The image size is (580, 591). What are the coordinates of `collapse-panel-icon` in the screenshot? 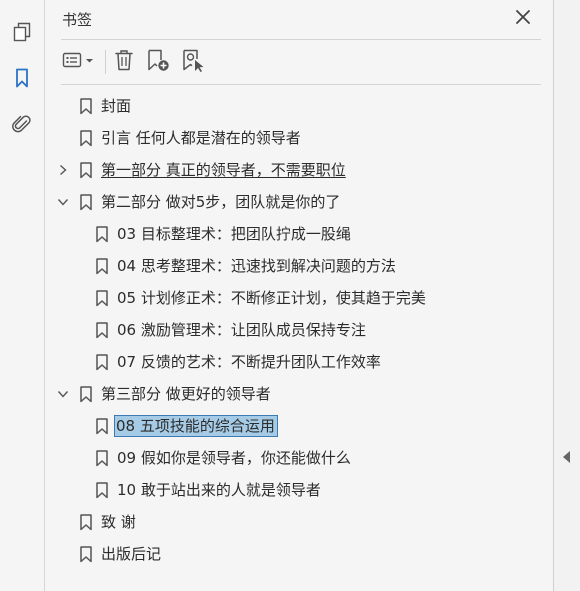 It's located at (567, 458).